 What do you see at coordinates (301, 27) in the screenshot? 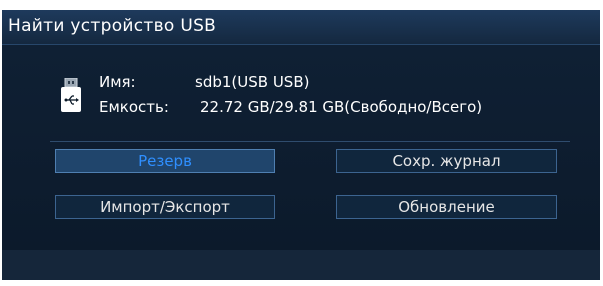
I see `dialog-titlebar: Найти устройство USB` at bounding box center [301, 27].